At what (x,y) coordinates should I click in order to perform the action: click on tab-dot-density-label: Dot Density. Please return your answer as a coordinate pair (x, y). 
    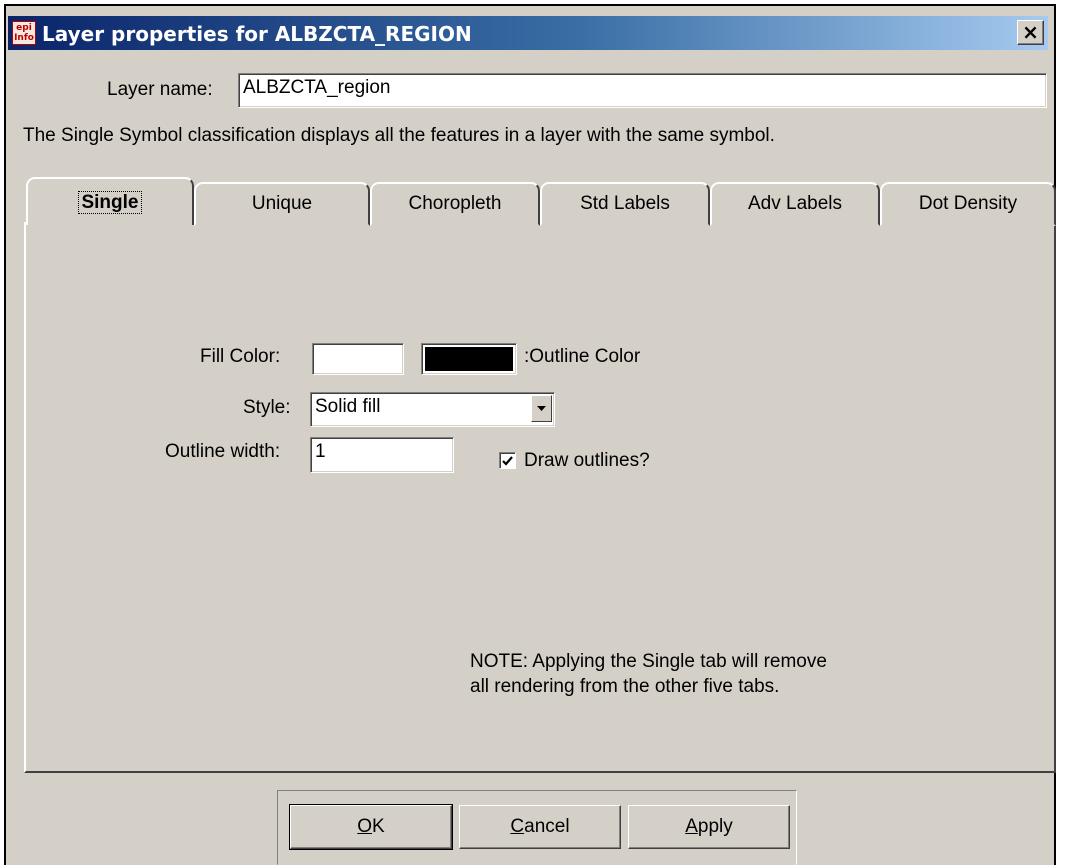
    Looking at the image, I should click on (968, 203).